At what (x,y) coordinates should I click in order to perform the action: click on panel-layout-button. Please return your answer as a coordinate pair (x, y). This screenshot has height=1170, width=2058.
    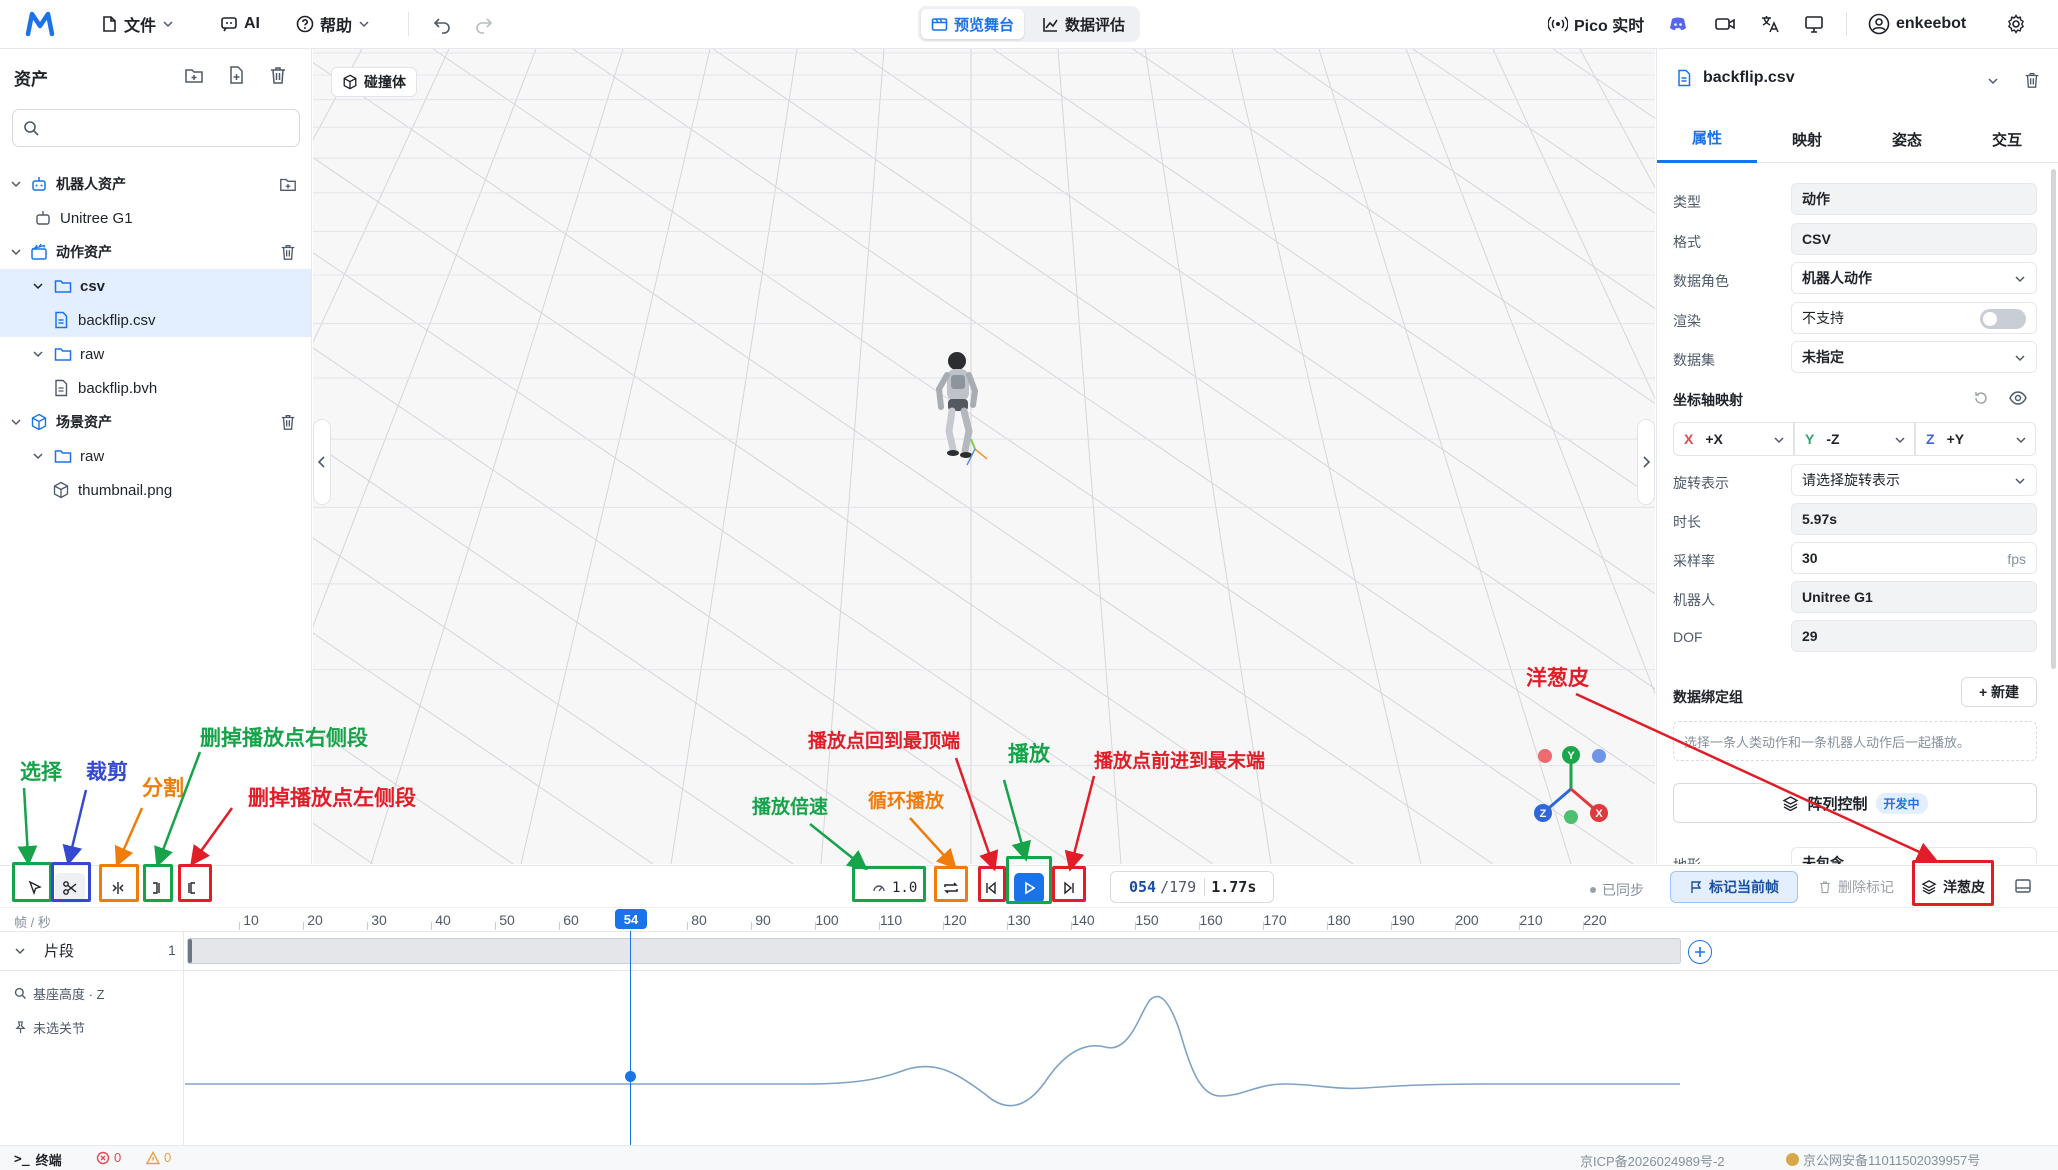
    Looking at the image, I should click on (2023, 886).